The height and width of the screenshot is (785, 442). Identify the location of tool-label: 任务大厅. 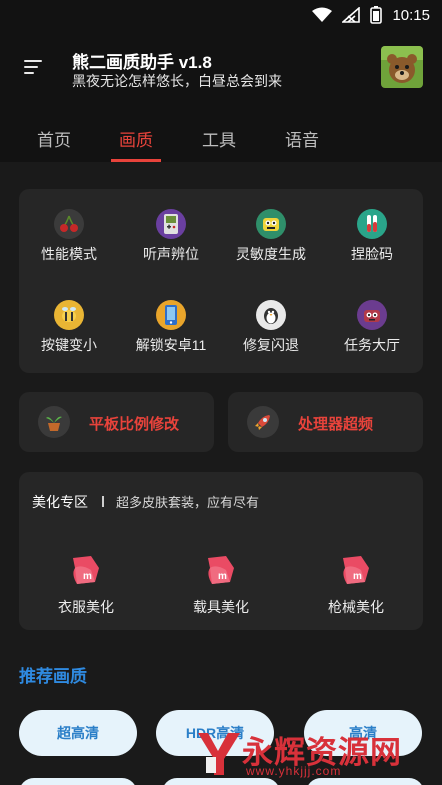
(372, 345).